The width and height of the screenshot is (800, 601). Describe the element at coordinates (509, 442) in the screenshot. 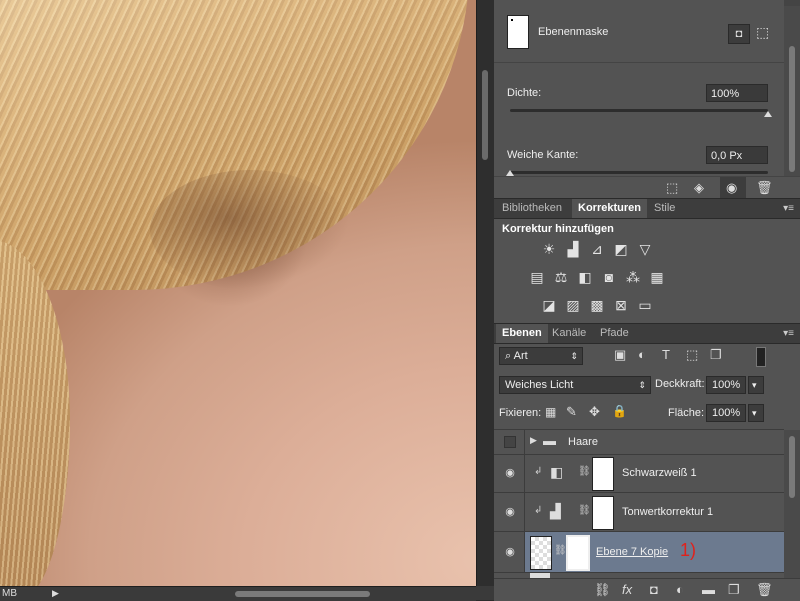

I see `visibility-toggle` at that location.